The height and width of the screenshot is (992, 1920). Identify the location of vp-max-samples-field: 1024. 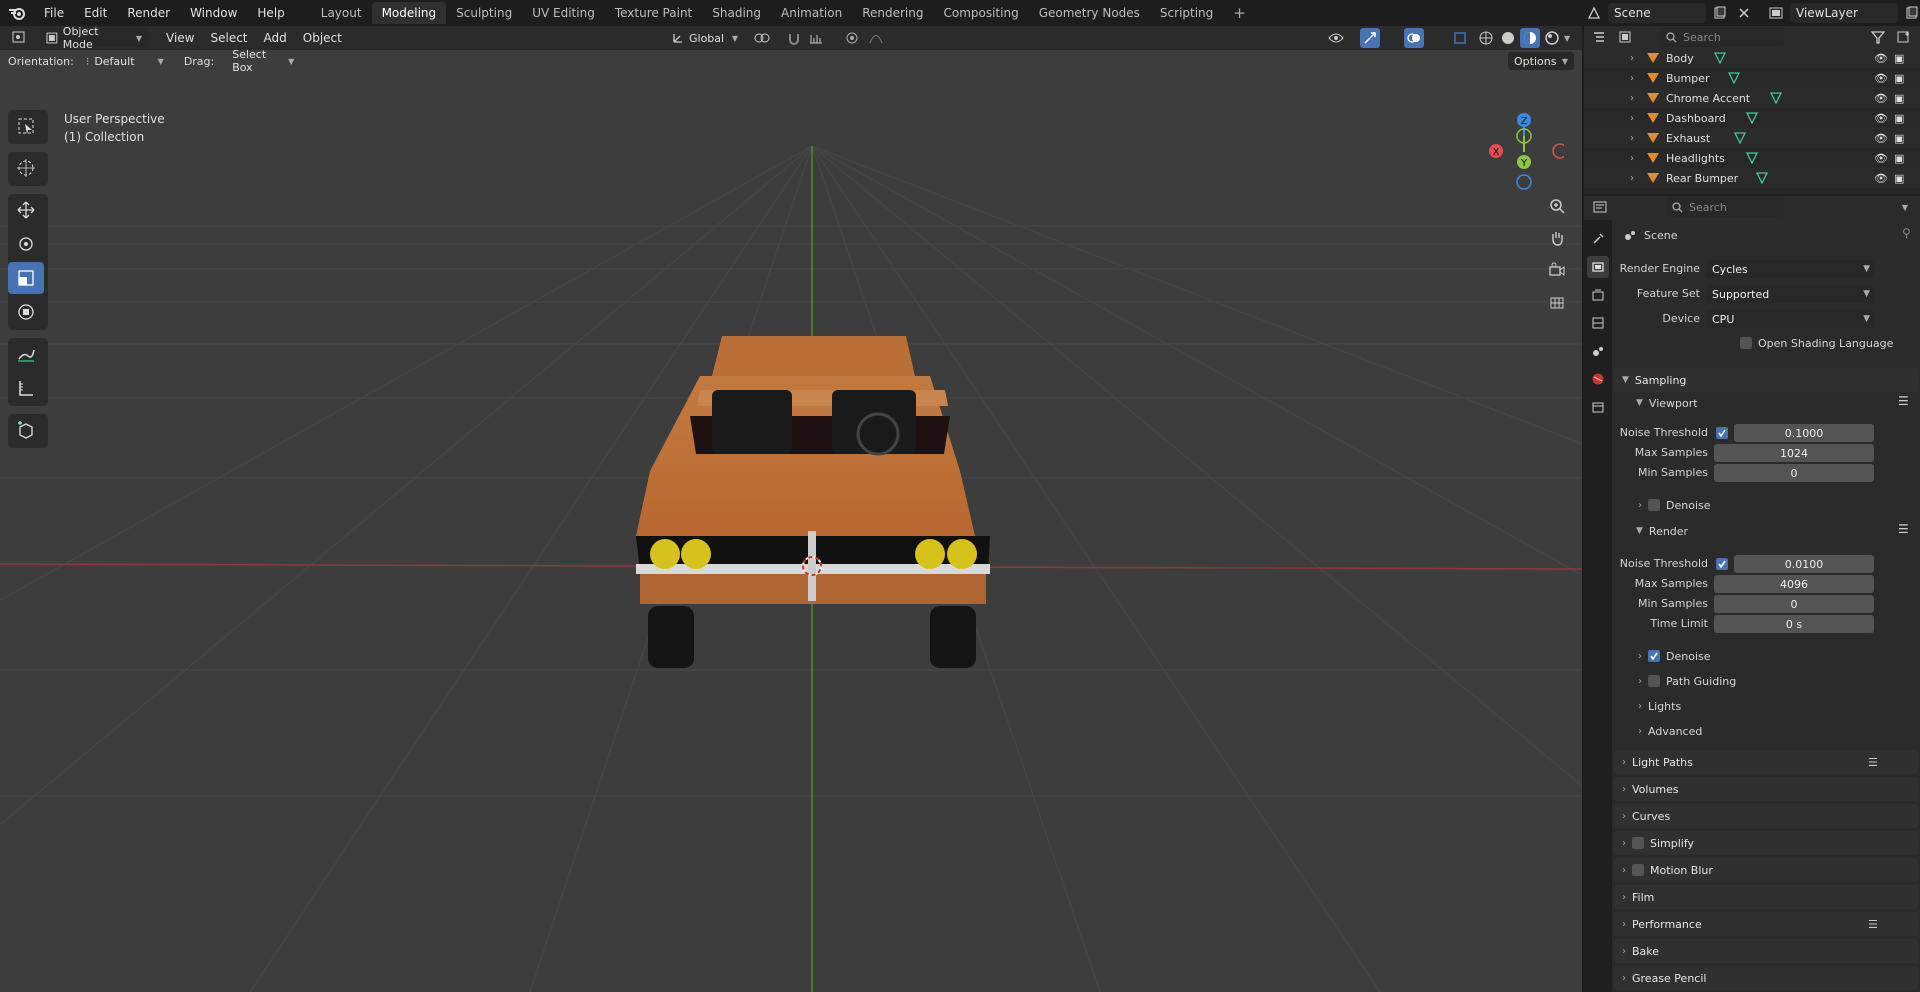
(1794, 453).